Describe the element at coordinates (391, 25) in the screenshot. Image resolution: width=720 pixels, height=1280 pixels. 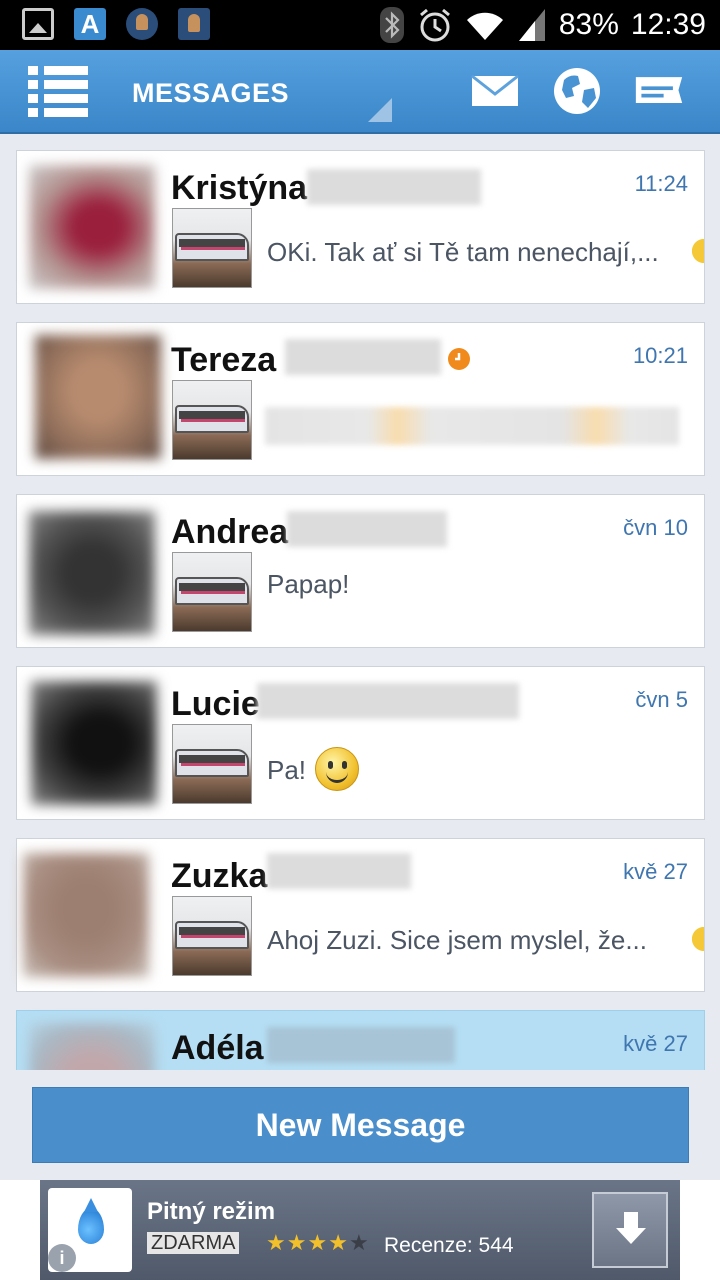
I see `bluetooth-icon` at that location.